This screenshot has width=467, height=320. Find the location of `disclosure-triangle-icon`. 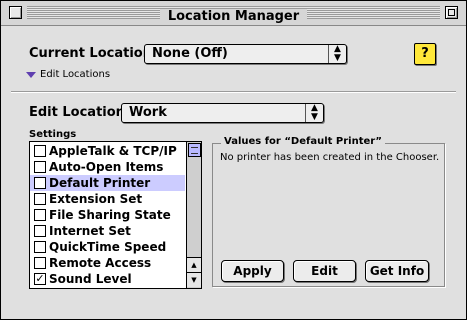

disclosure-triangle-icon is located at coordinates (31, 74).